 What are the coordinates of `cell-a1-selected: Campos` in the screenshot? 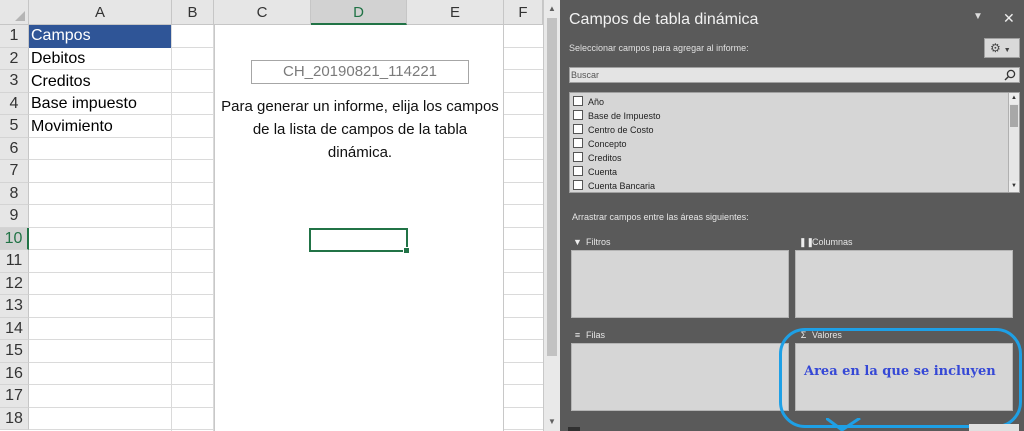 It's located at (100, 36).